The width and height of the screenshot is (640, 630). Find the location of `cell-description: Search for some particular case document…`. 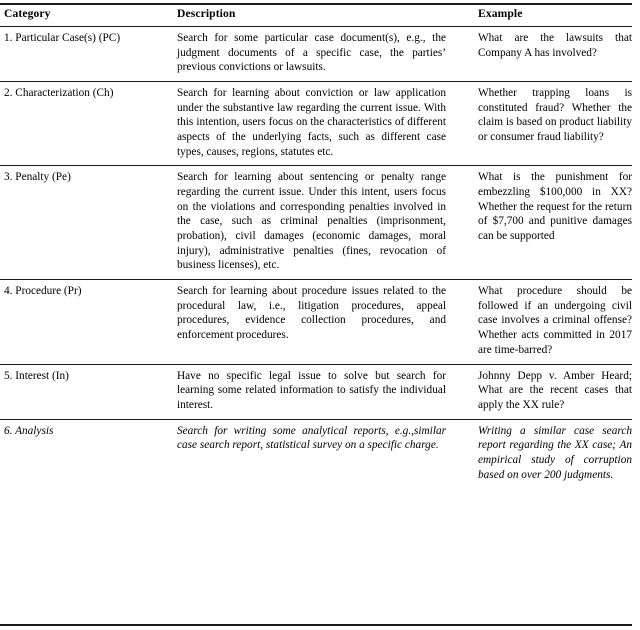

cell-description: Search for some particular case document… is located at coordinates (327, 54).